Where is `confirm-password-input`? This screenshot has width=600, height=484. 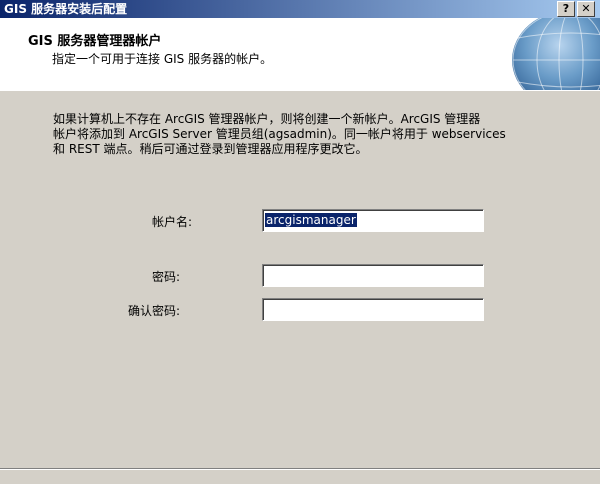 confirm-password-input is located at coordinates (373, 309).